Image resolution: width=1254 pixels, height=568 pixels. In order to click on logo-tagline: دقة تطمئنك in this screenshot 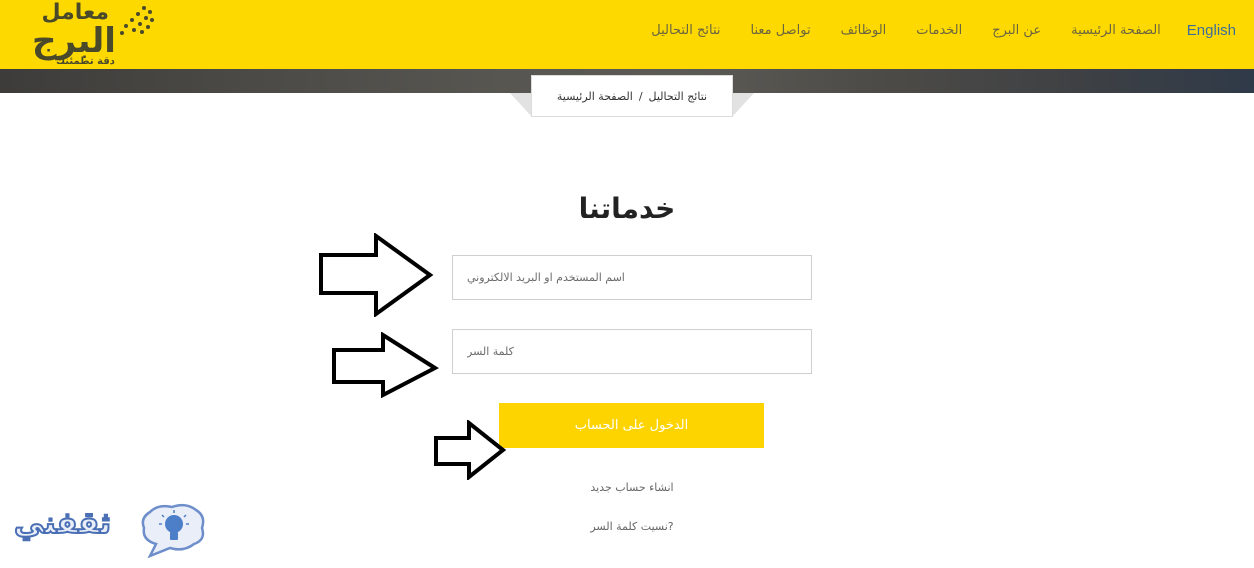, I will do `click(85, 61)`.